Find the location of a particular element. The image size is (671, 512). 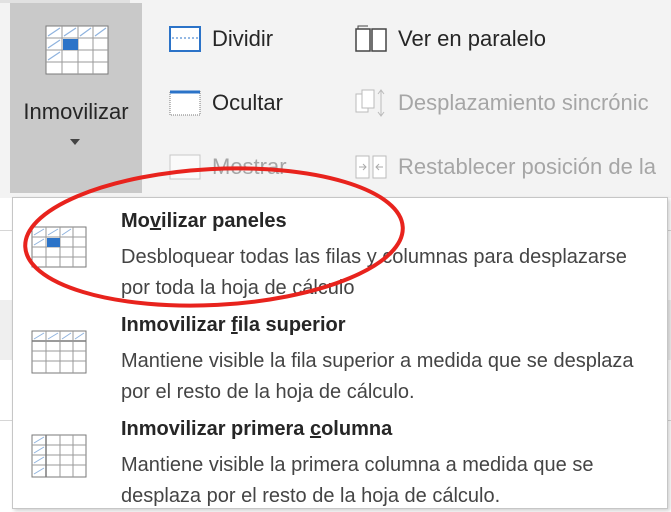

unfreeze-panes-icon is located at coordinates (59, 250).